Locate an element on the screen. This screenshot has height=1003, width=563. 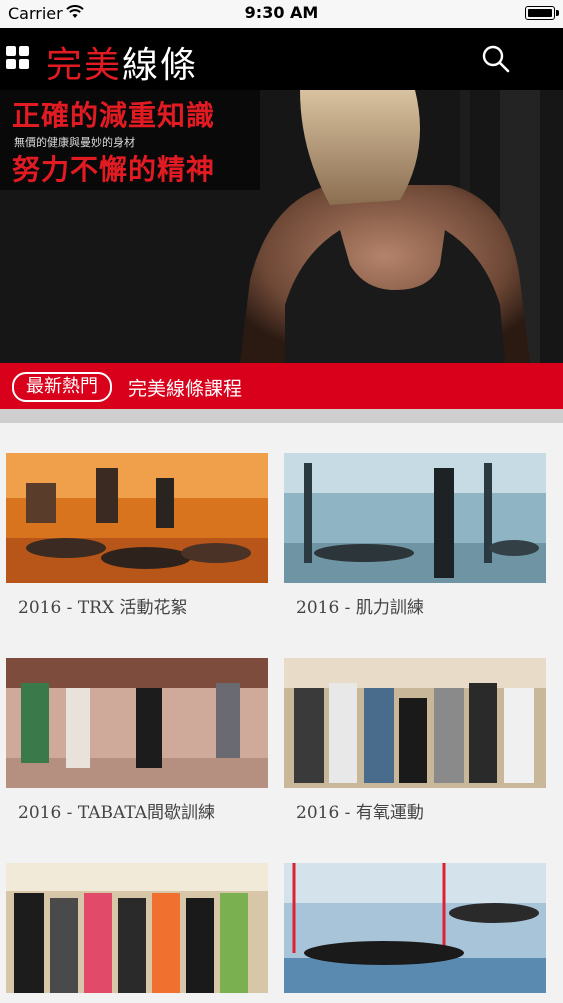
course-card: 2016 - 肌力訓練 is located at coordinates (415, 535).